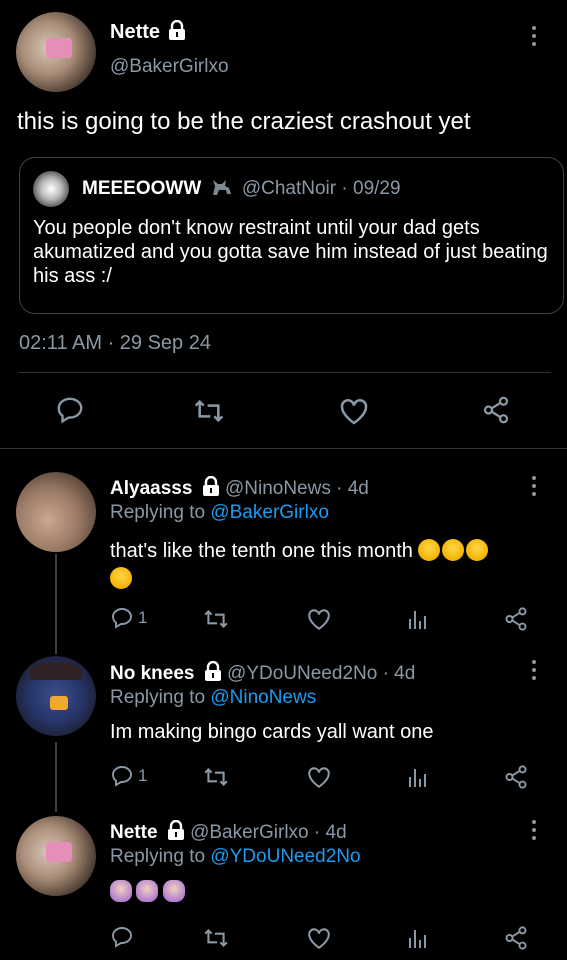  What do you see at coordinates (51, 189) in the screenshot?
I see `quote-avatar` at bounding box center [51, 189].